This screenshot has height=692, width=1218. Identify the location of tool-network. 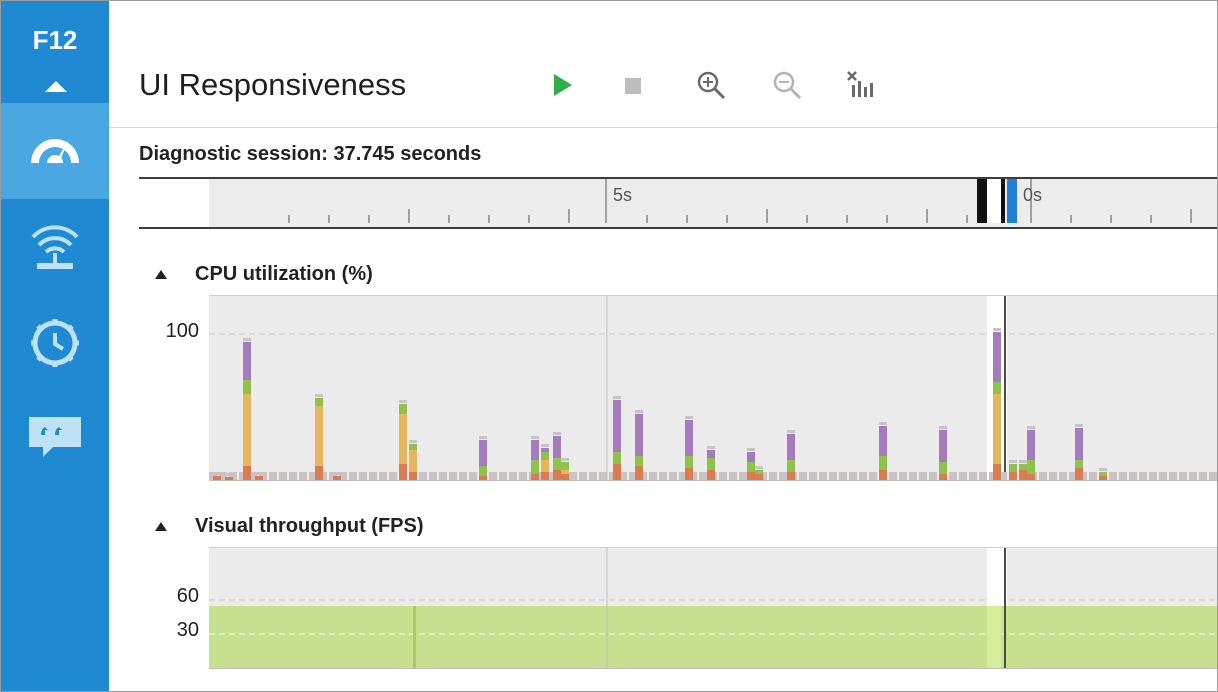
(55, 247).